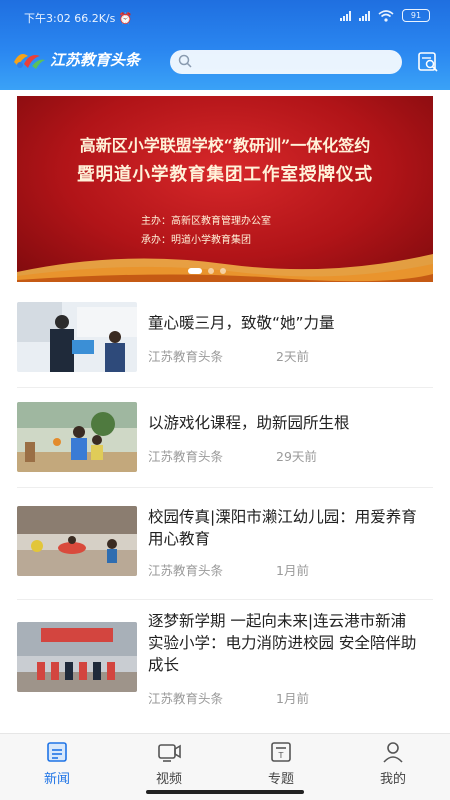 The width and height of the screenshot is (450, 800). What do you see at coordinates (169, 765) in the screenshot?
I see `nav-video: 视频` at bounding box center [169, 765].